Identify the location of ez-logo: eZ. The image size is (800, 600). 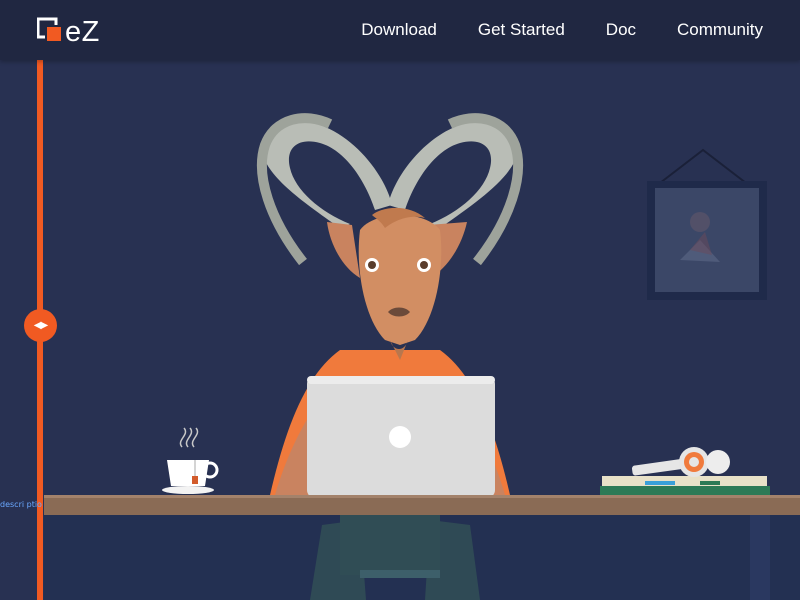
(73, 32).